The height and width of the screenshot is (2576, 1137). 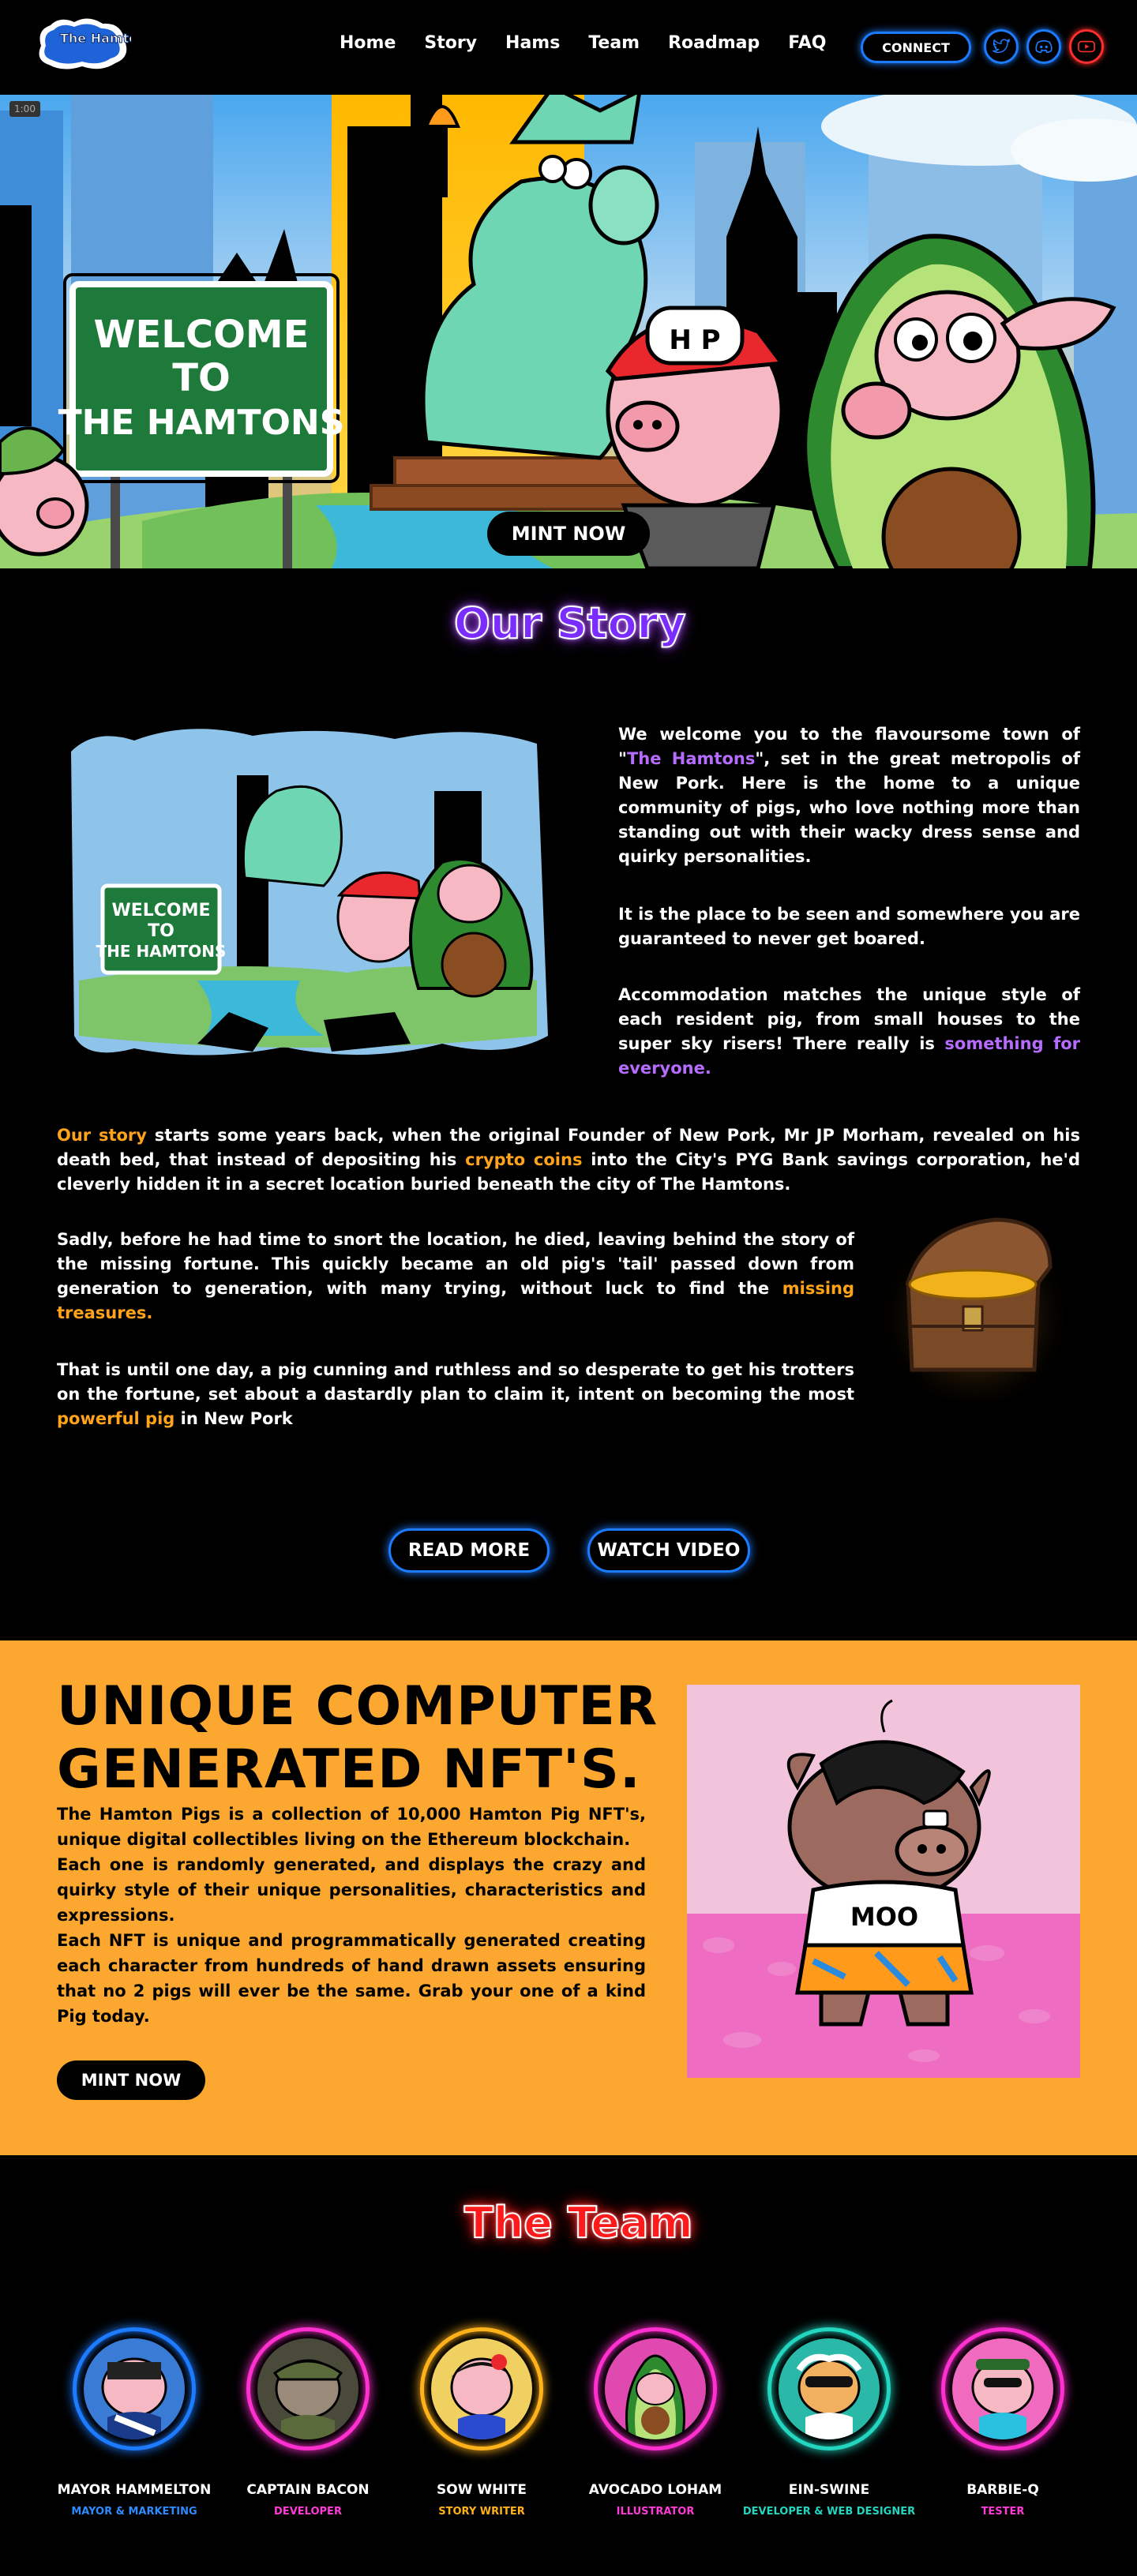 I want to click on video-timestamp: 1:00, so click(x=24, y=109).